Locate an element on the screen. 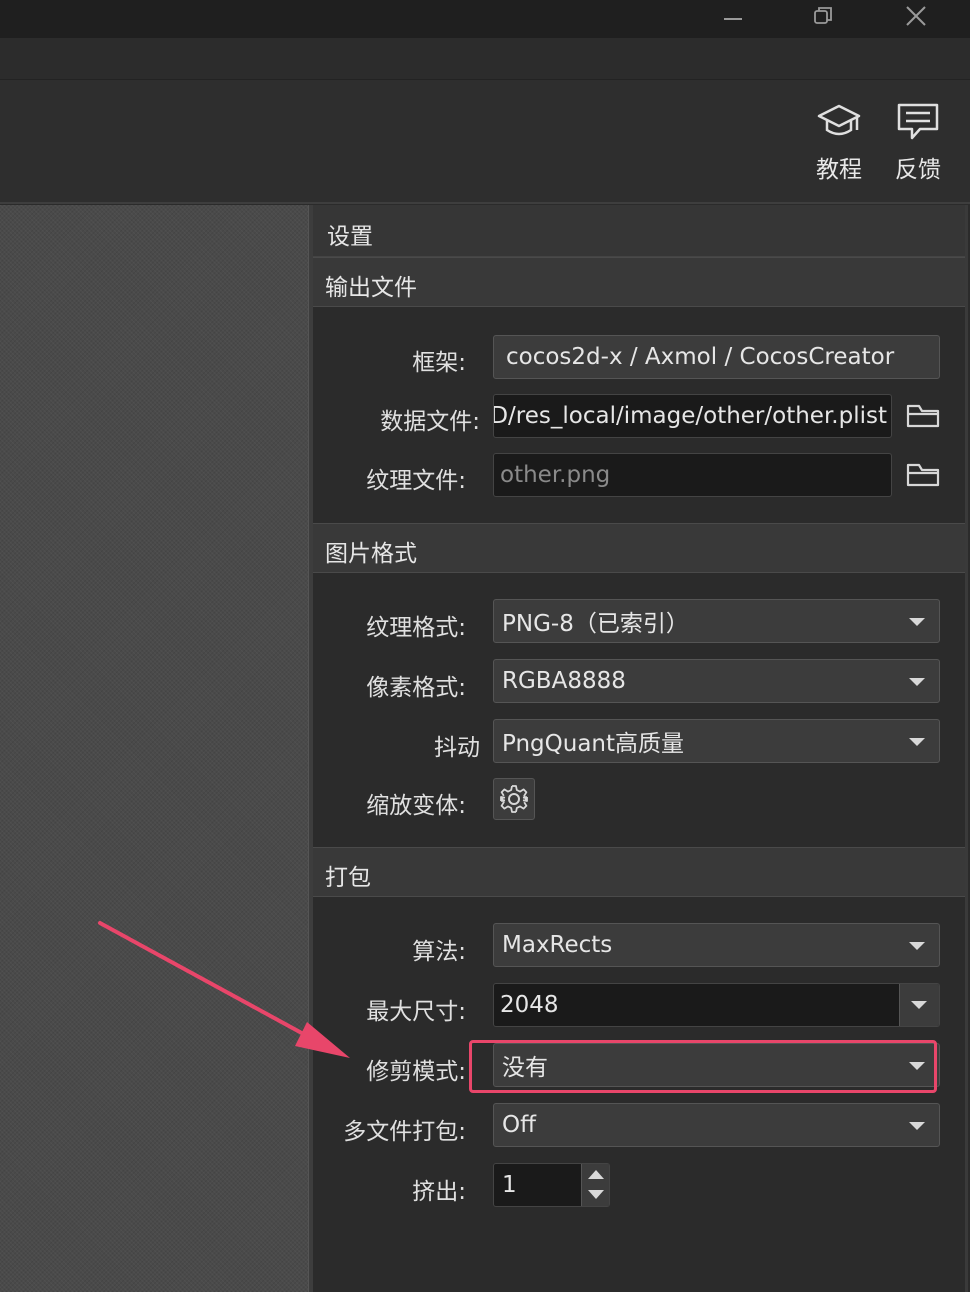 This screenshot has width=970, height=1292. tutorial-button: 教程 is located at coordinates (839, 145).